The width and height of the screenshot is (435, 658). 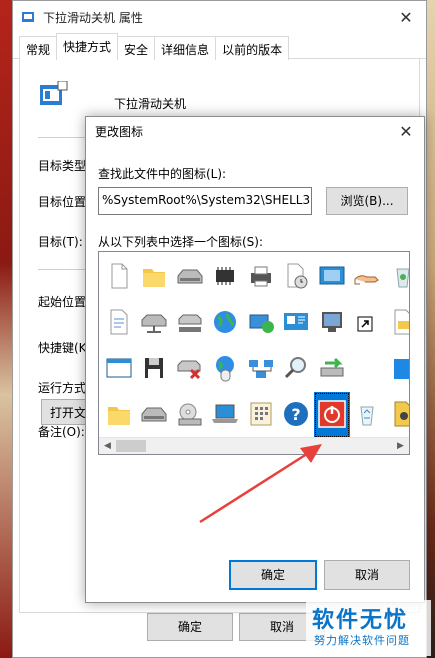 I want to click on hand-share-icon, so click(x=367, y=277).